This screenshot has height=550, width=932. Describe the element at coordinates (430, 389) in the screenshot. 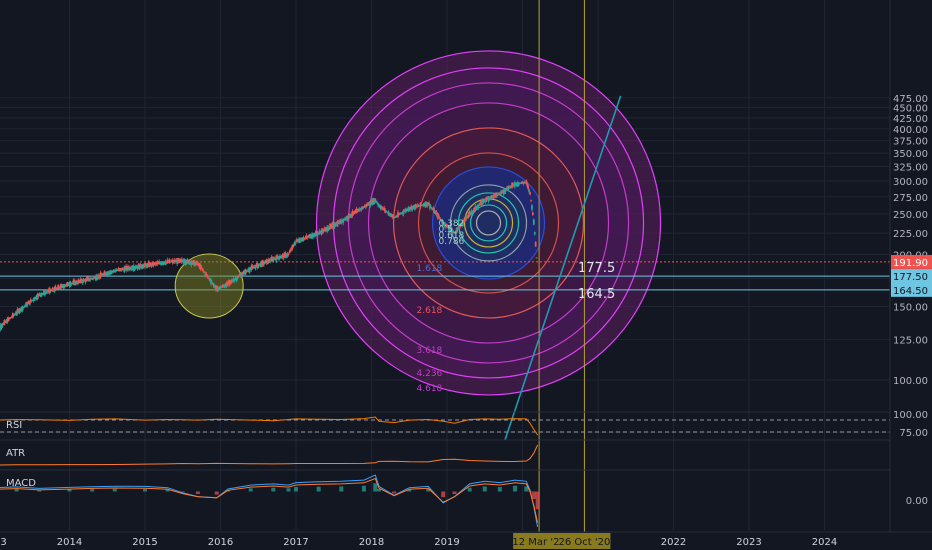

I see `fib-label: 4.618` at that location.